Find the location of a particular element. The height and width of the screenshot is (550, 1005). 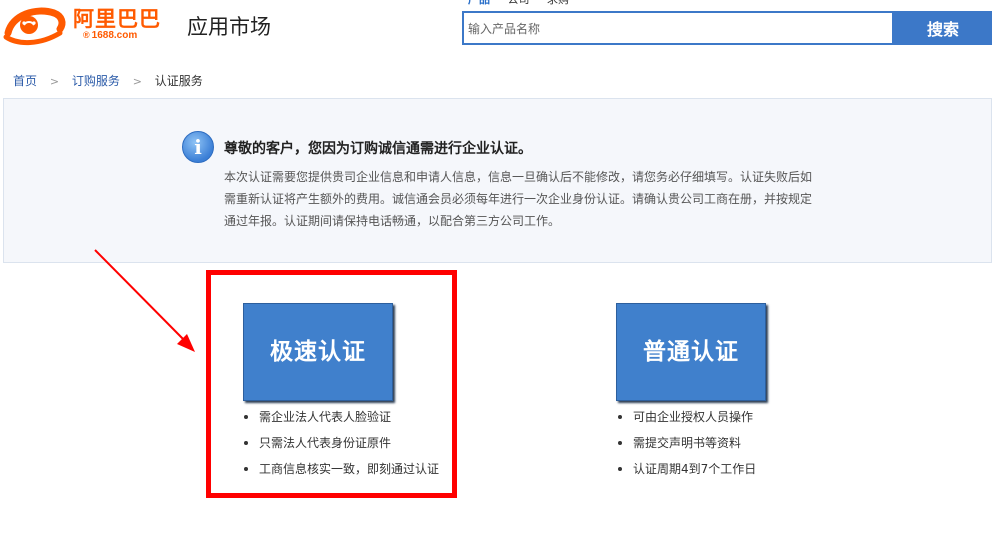

feature-item: 认证周期4到7个工作日 is located at coordinates (686, 472).